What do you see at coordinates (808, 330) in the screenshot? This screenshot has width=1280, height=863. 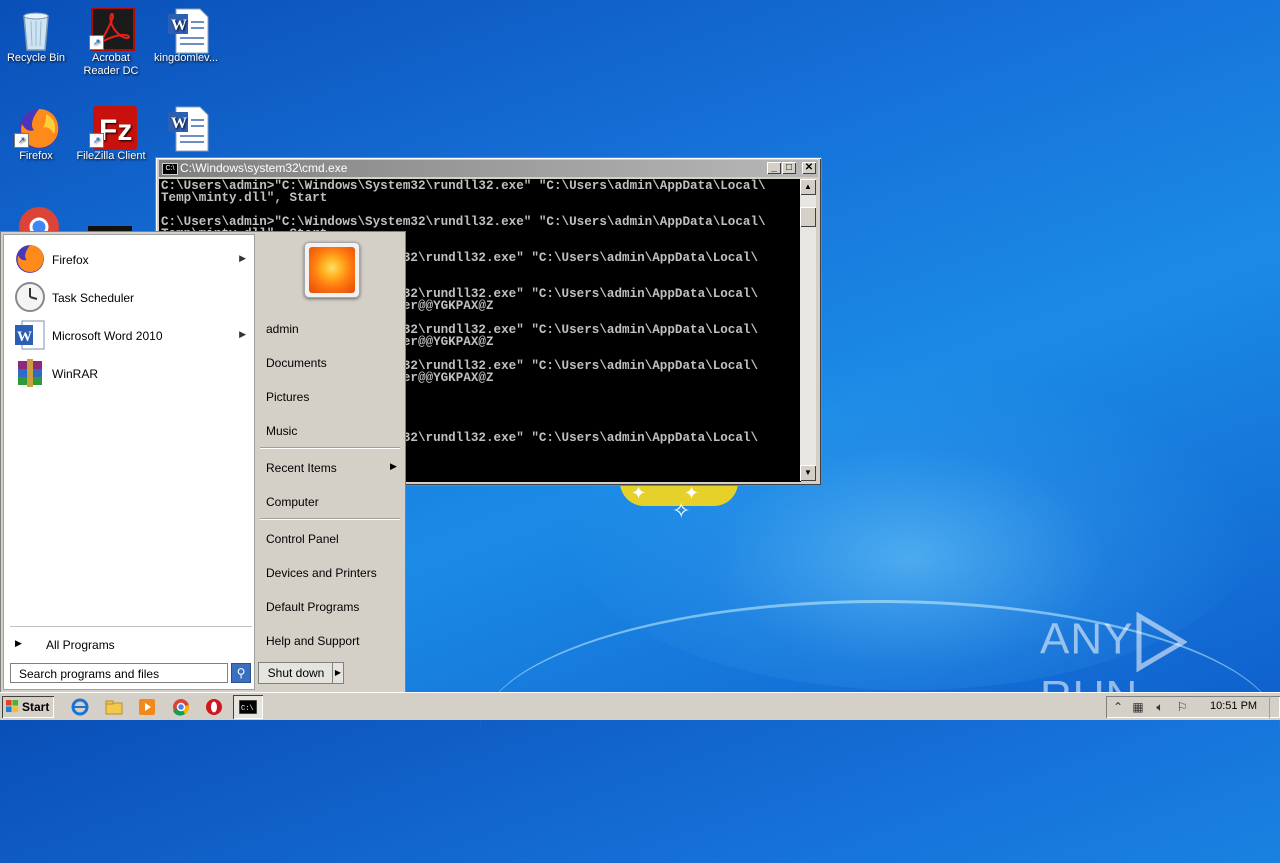 I see `cmd-scrollbar: ▲ ▼` at bounding box center [808, 330].